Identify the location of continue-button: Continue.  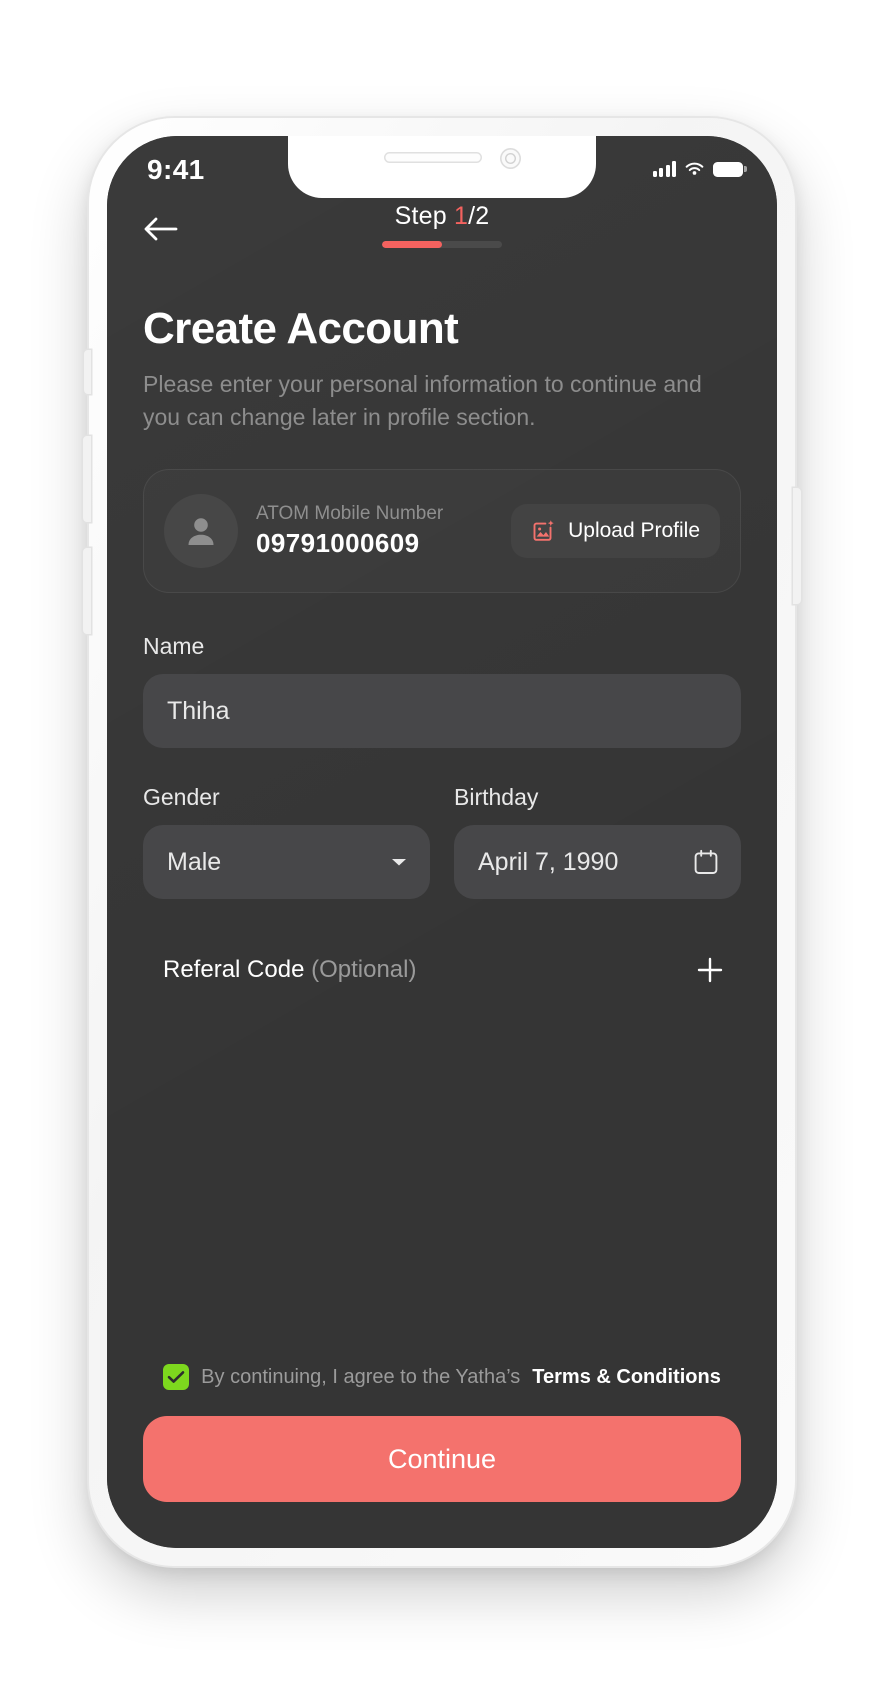
(442, 1459).